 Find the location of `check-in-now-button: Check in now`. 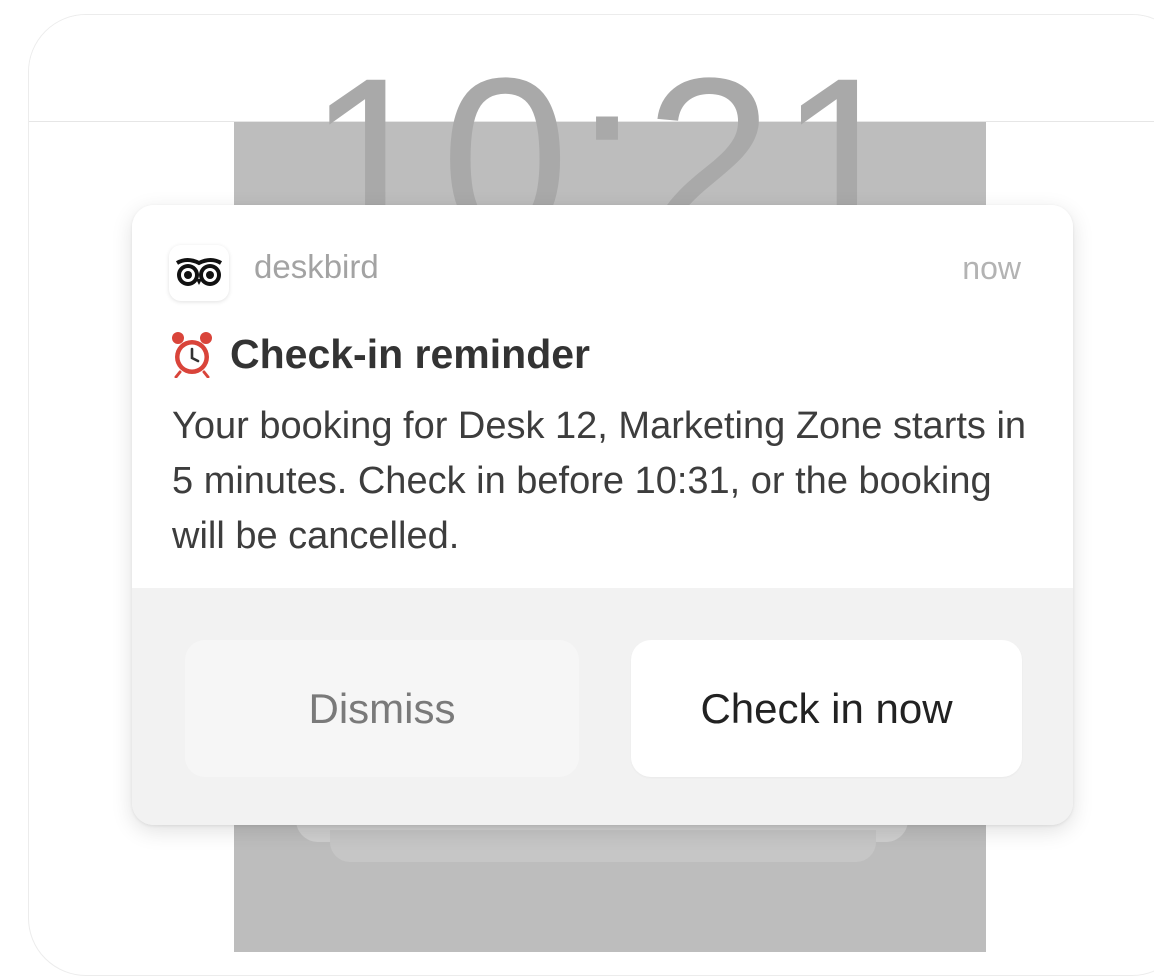

check-in-now-button: Check in now is located at coordinates (826, 708).